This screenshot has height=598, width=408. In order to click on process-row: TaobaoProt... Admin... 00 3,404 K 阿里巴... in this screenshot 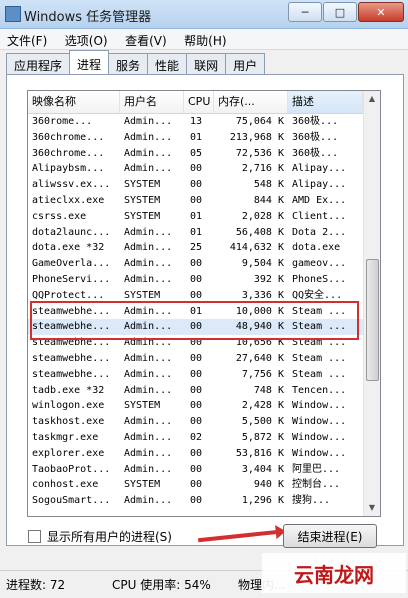, I will do `click(195, 470)`.